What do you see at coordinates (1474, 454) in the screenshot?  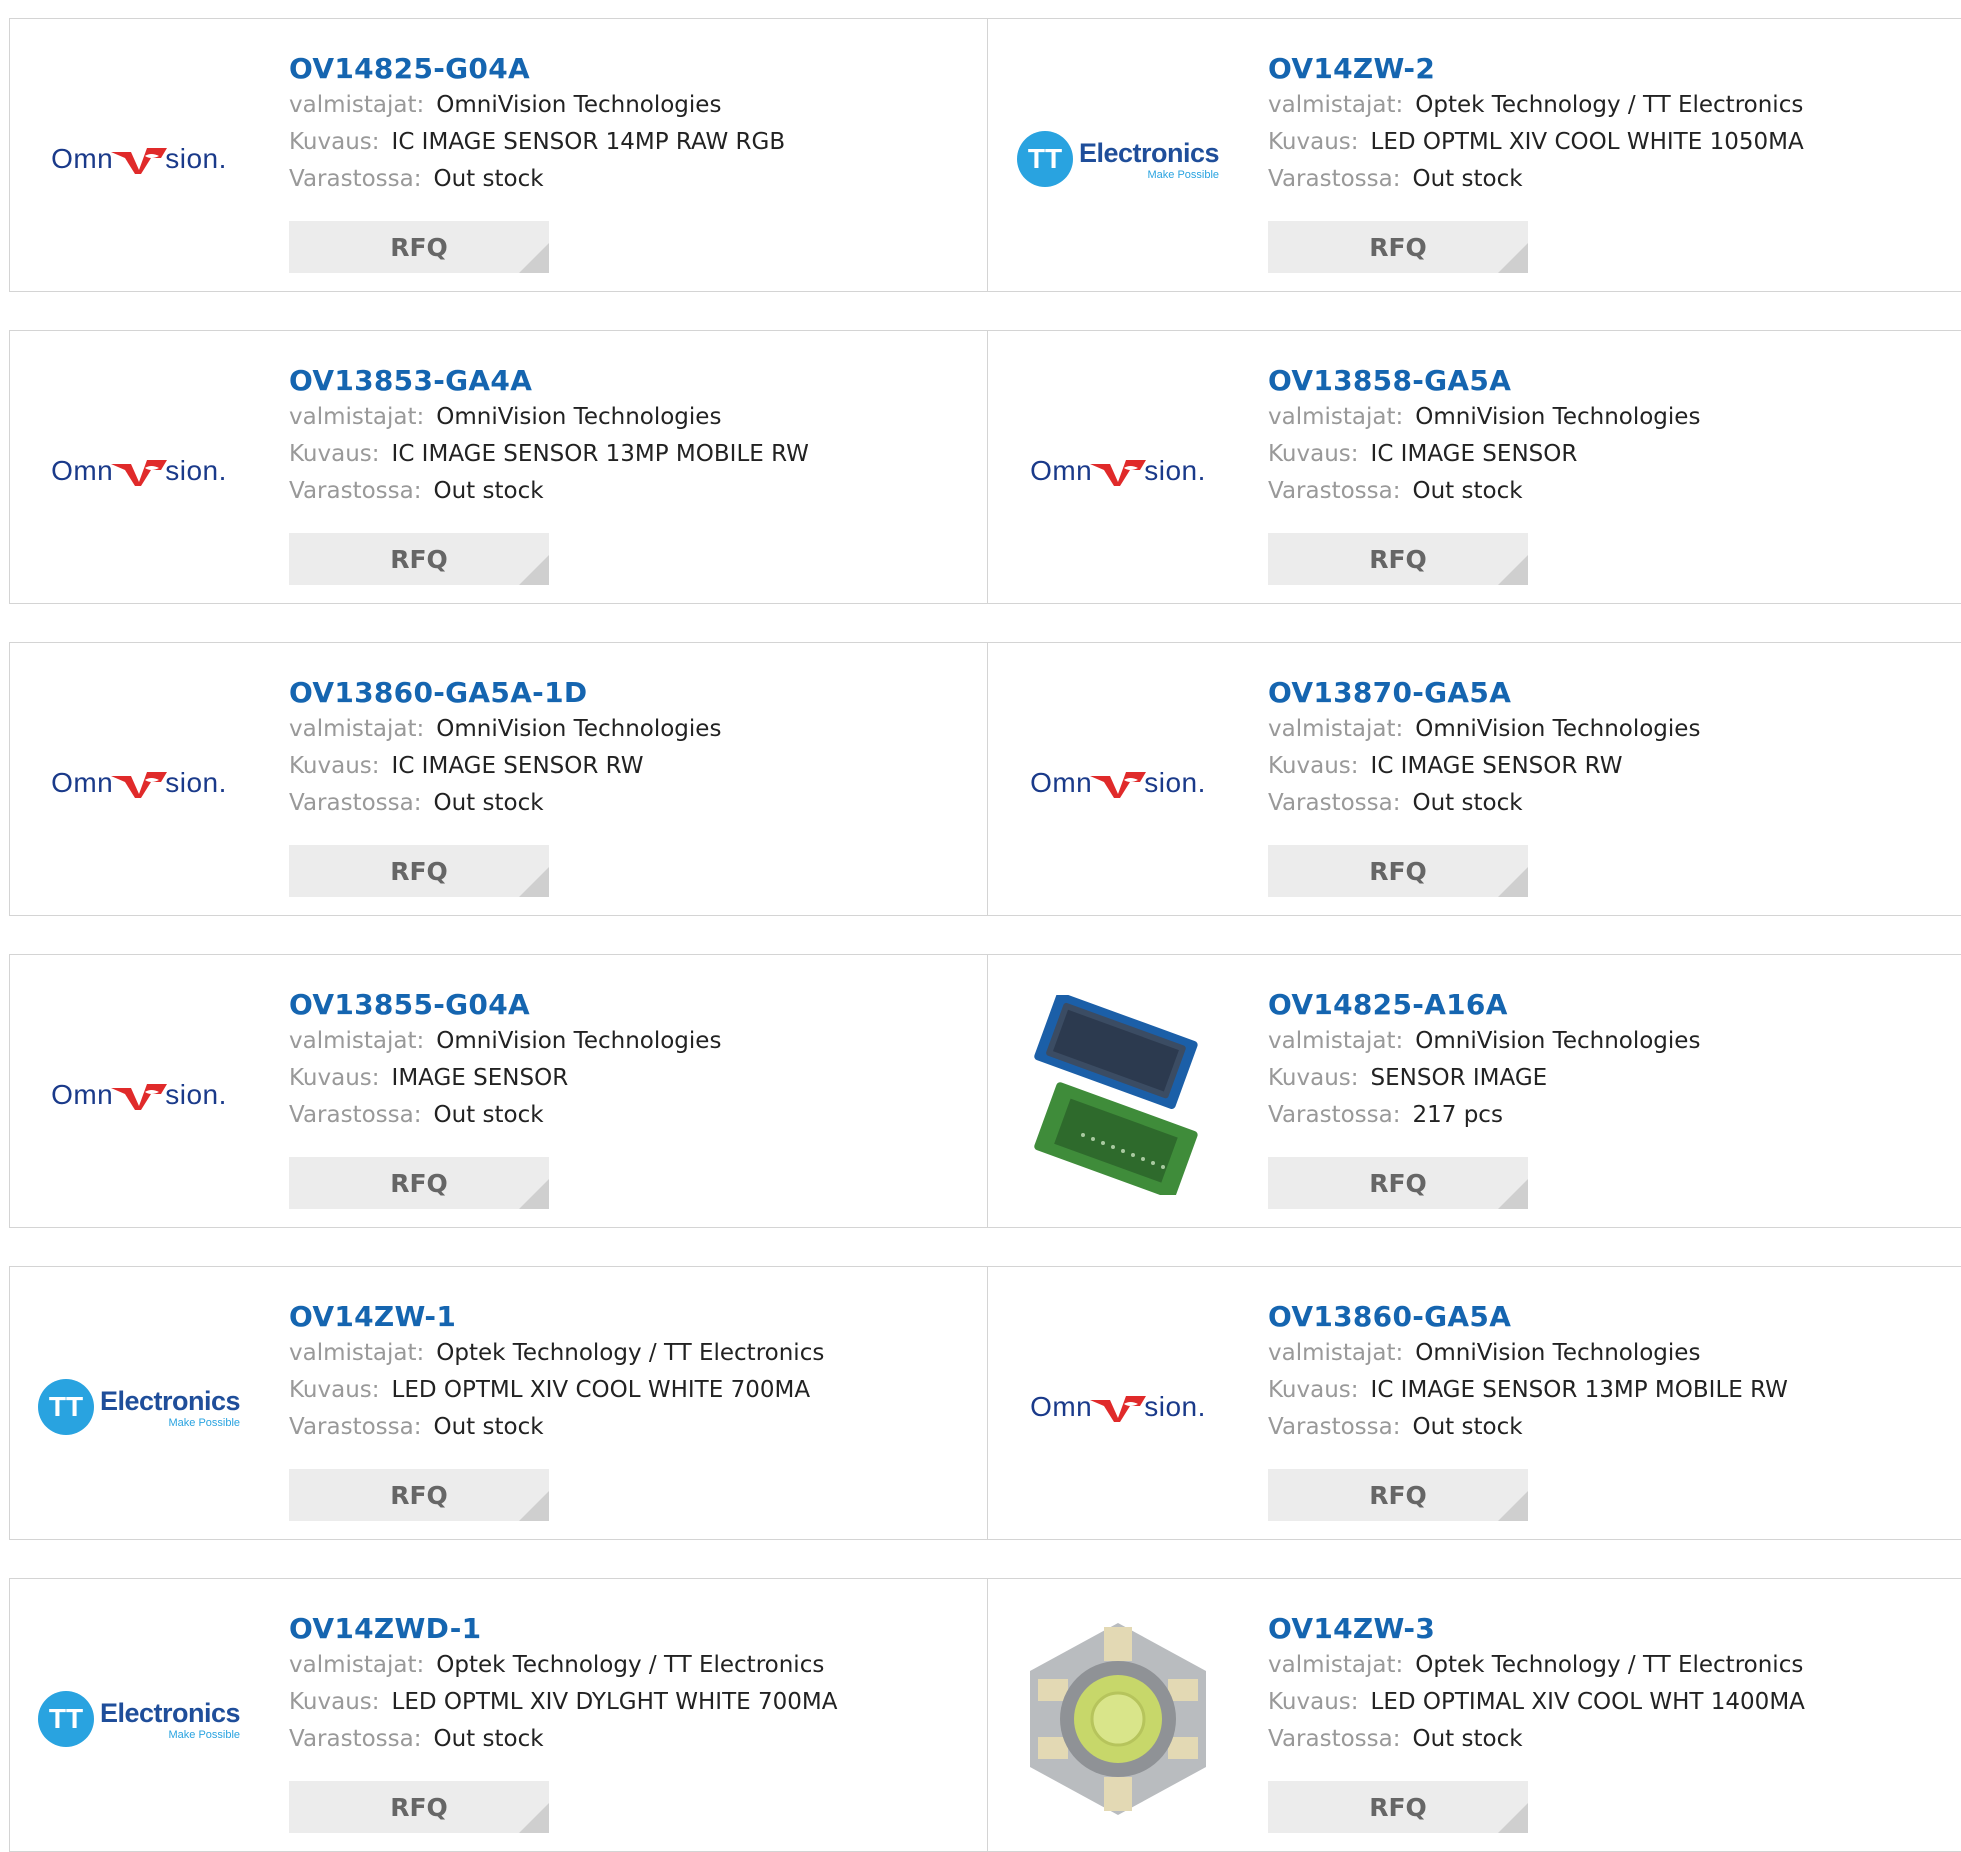 I see `description-value: IC IMAGE SENSOR` at bounding box center [1474, 454].